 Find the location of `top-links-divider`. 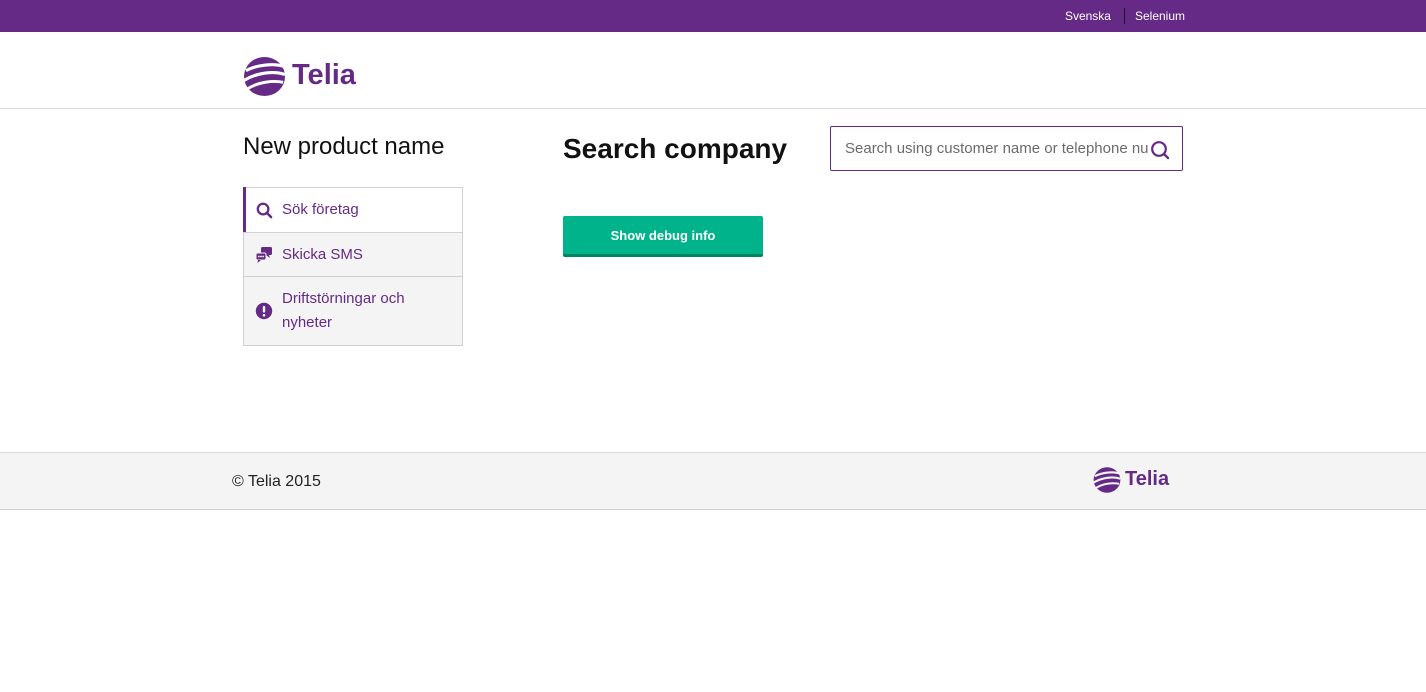

top-links-divider is located at coordinates (1124, 16).